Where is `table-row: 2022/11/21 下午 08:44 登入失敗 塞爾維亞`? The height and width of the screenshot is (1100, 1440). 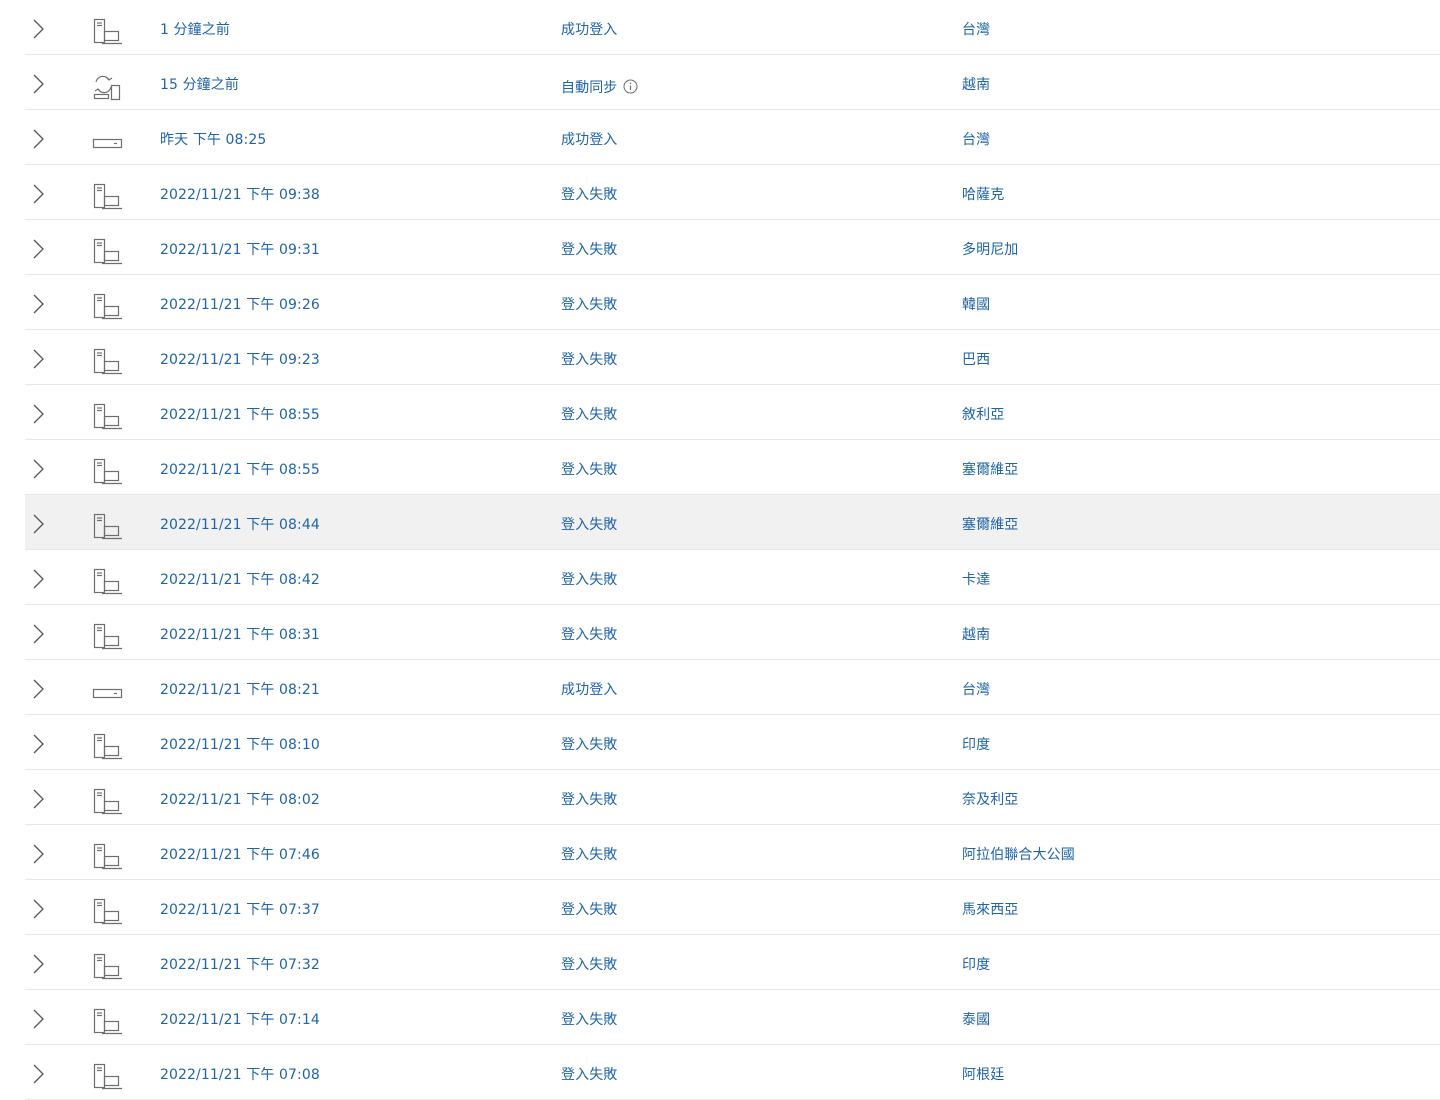 table-row: 2022/11/21 下午 08:44 登入失敗 塞爾維亞 is located at coordinates (732, 522).